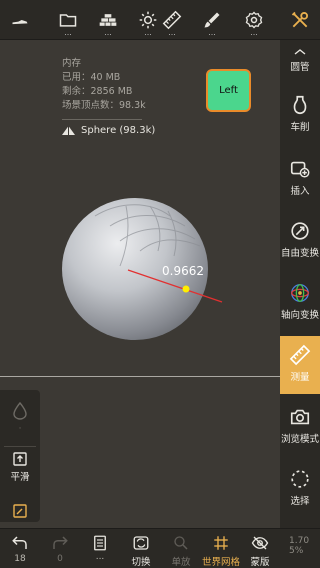  What do you see at coordinates (300, 169) in the screenshot?
I see `insert-plus-icon` at bounding box center [300, 169].